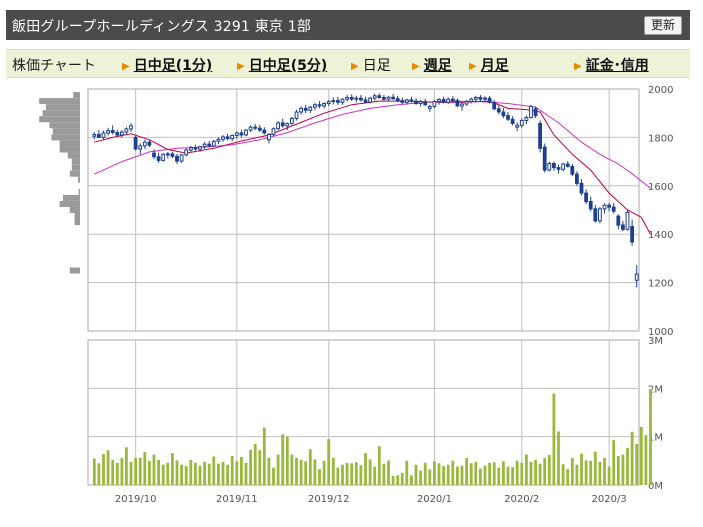 This screenshot has width=703, height=527. Describe the element at coordinates (329, 499) in the screenshot. I see `date-tick-label: 2019/12` at that location.